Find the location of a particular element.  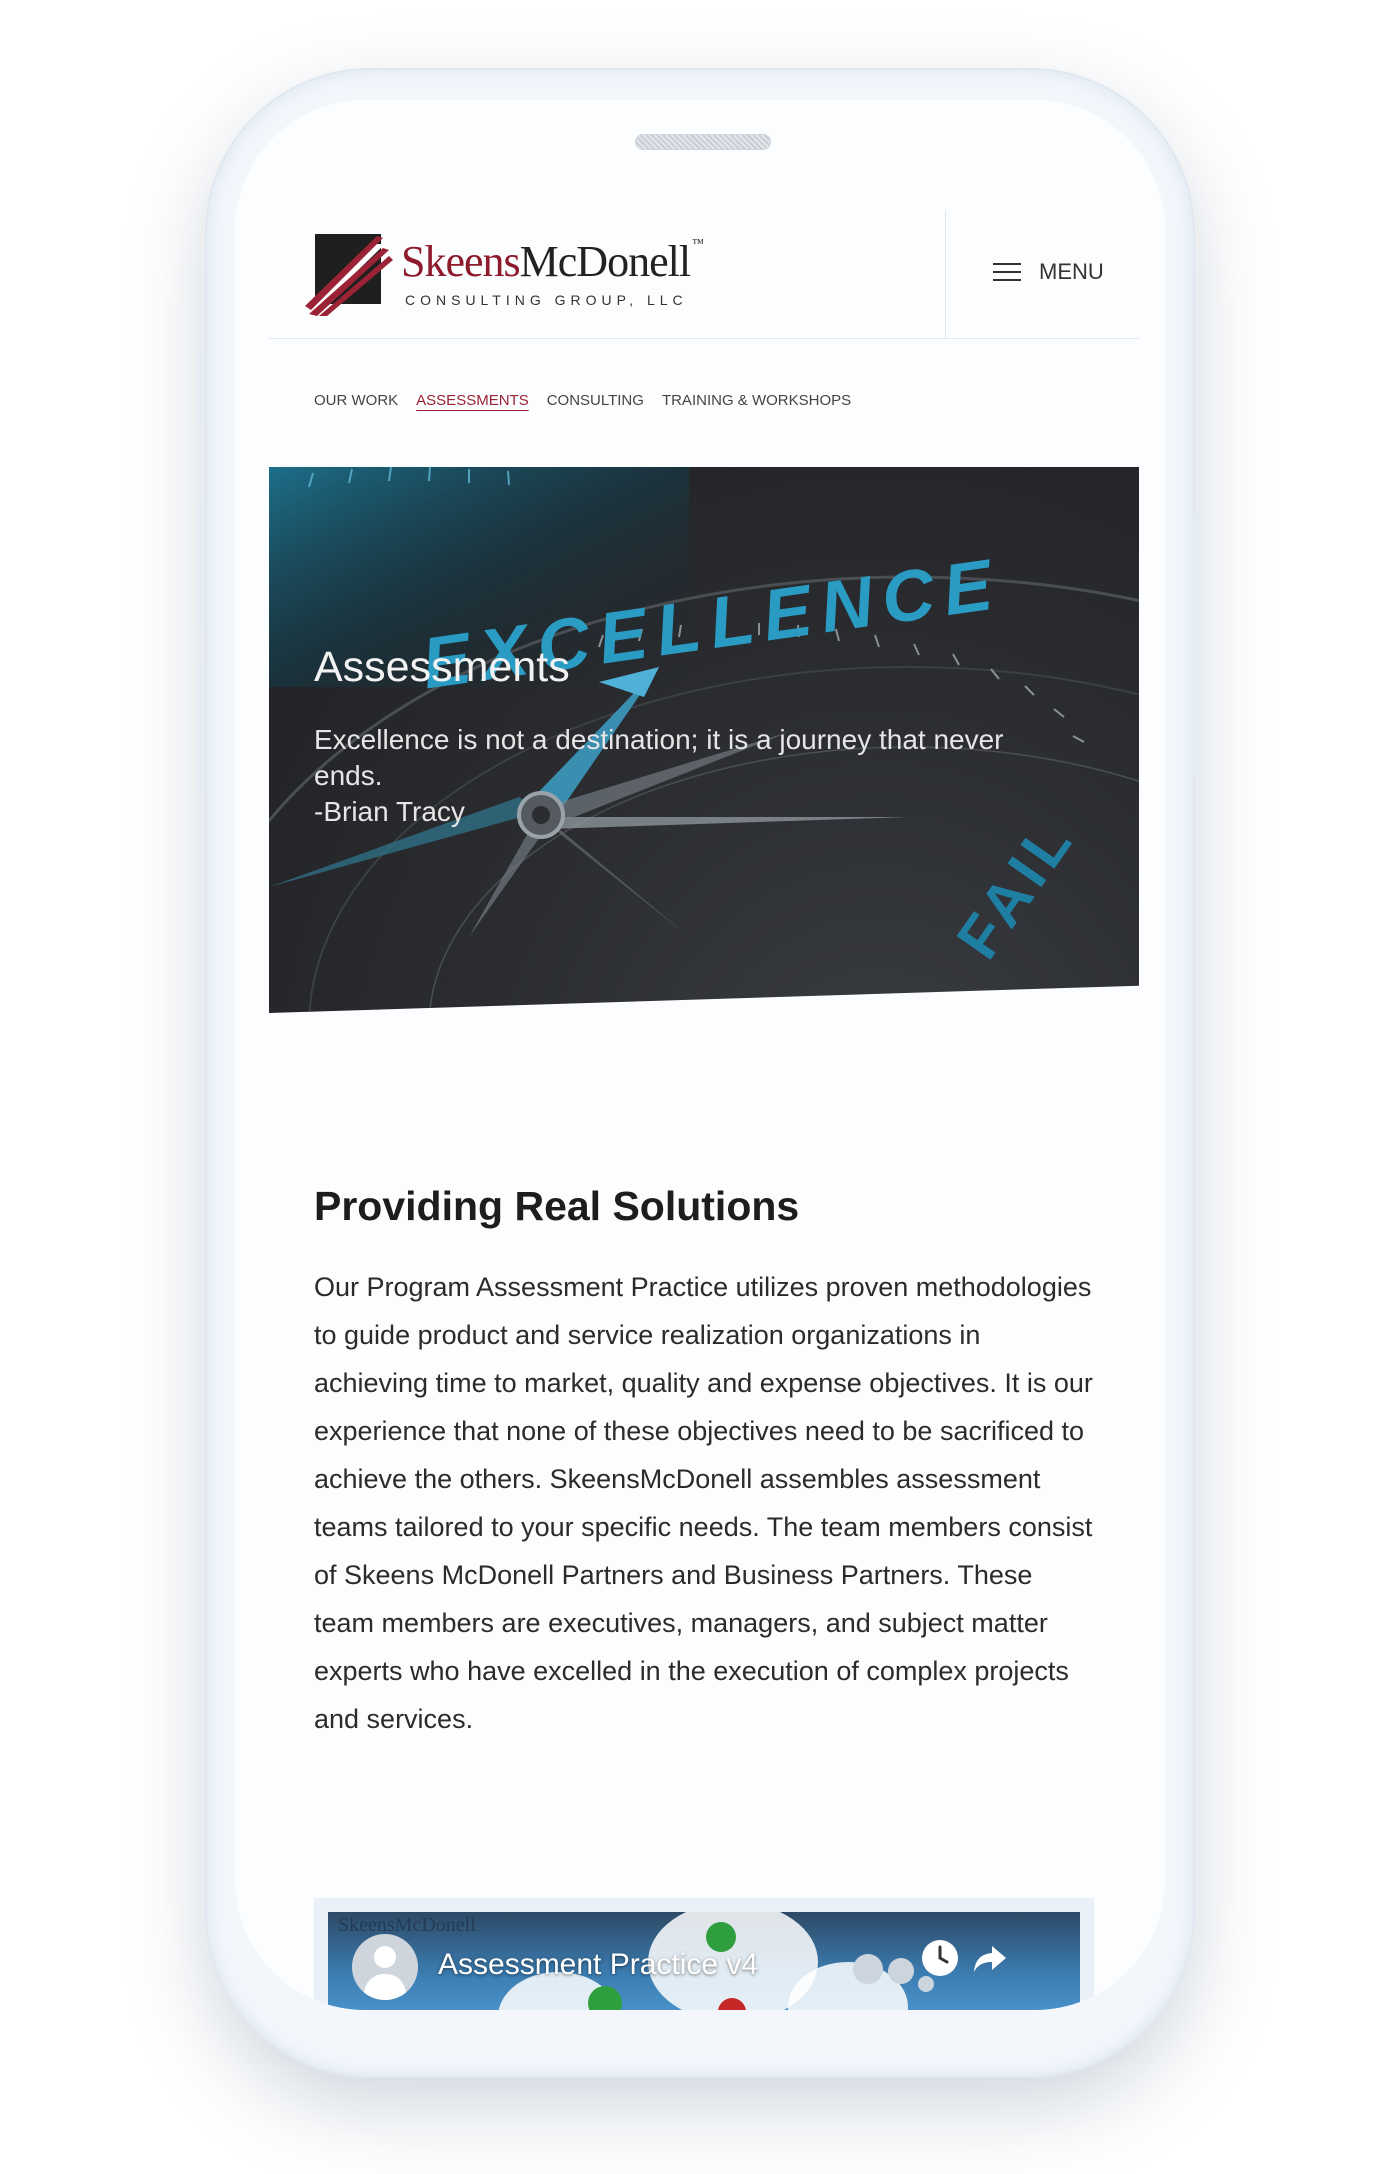

logo-subtitle: CONSULTING GROUP, LLC is located at coordinates (546, 300).